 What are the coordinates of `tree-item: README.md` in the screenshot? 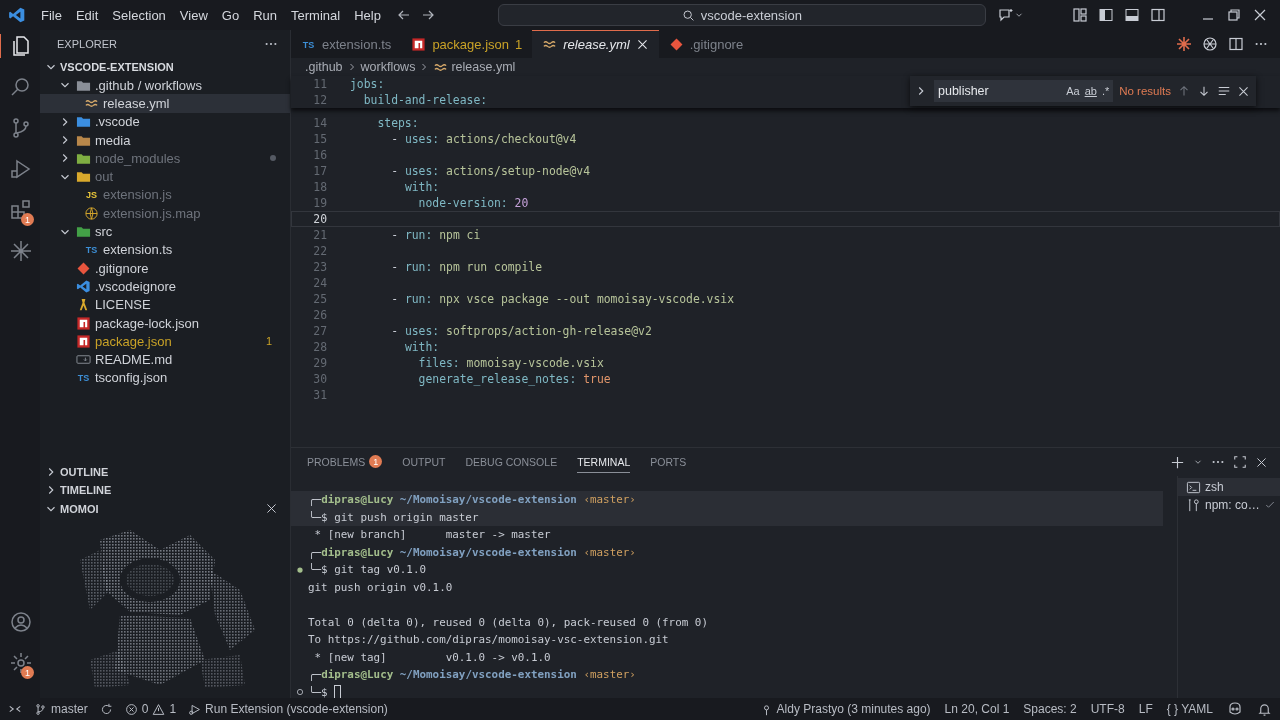 It's located at (165, 359).